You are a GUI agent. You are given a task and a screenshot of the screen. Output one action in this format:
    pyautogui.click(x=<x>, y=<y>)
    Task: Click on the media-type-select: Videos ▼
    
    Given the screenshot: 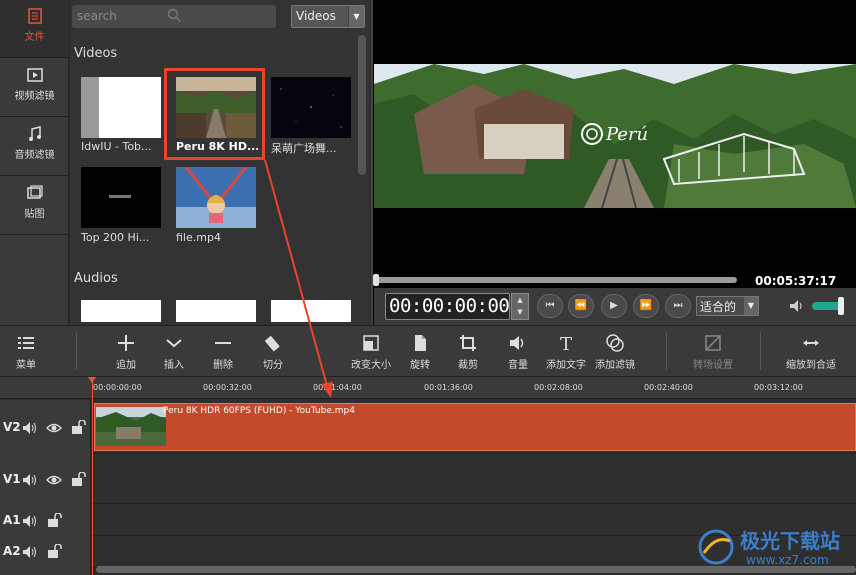 What is the action you would take?
    pyautogui.click(x=328, y=16)
    